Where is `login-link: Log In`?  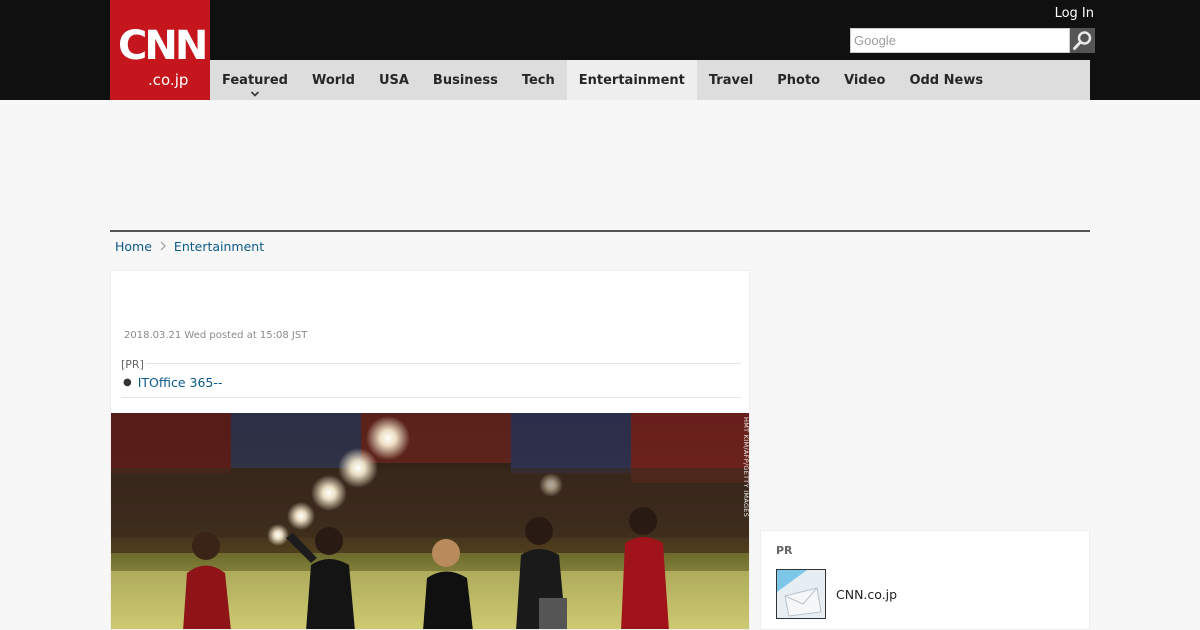
login-link: Log In is located at coordinates (1074, 13).